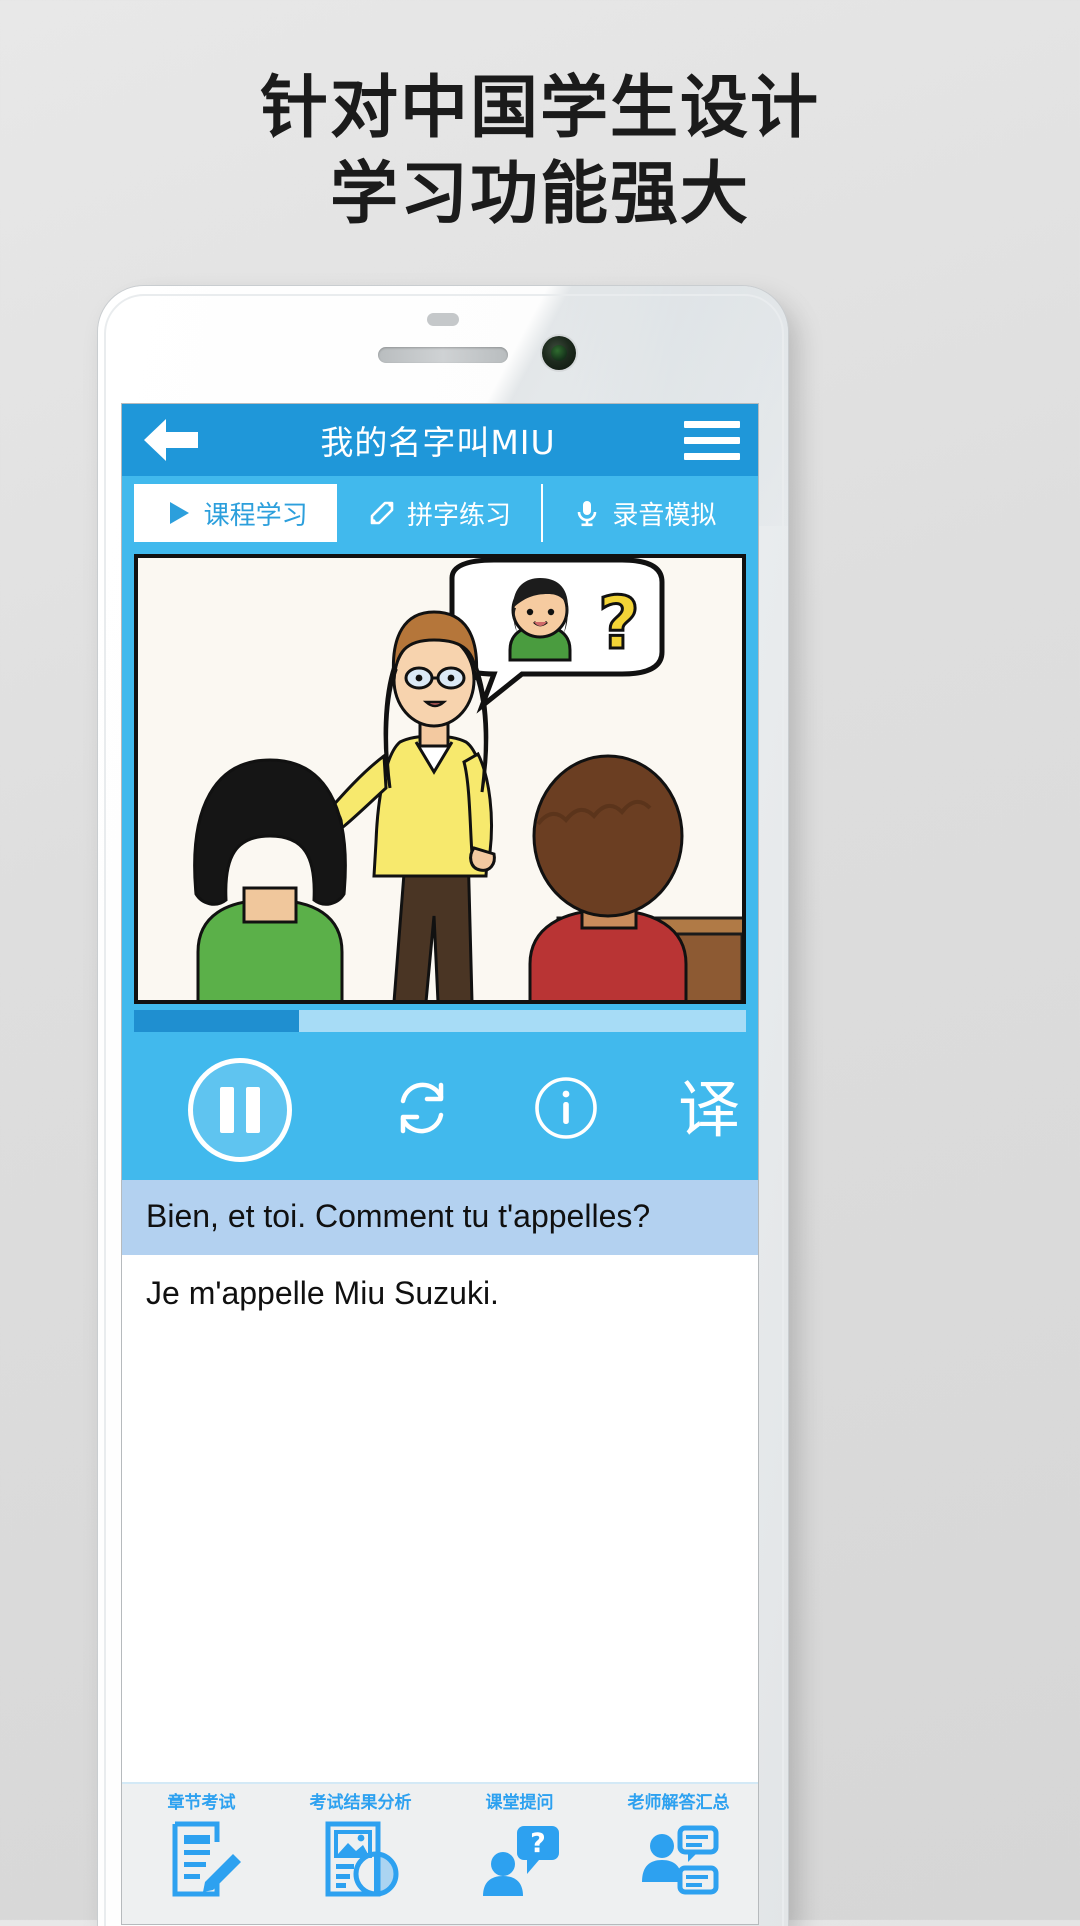  I want to click on tab-spelling-practice: 拼字练习, so click(440, 513).